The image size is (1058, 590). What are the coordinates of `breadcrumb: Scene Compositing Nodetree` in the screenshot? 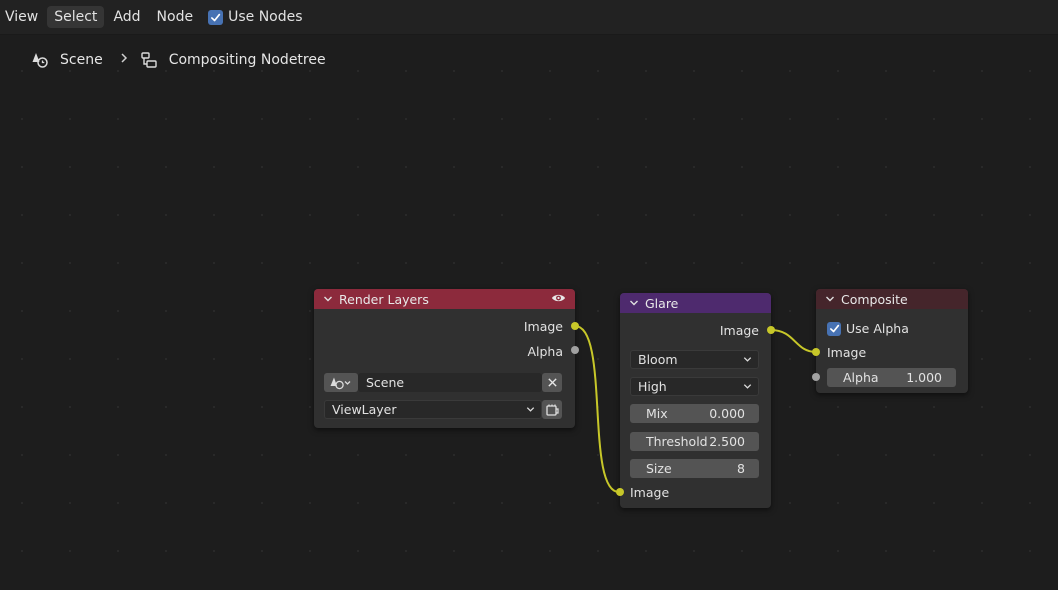 It's located at (178, 60).